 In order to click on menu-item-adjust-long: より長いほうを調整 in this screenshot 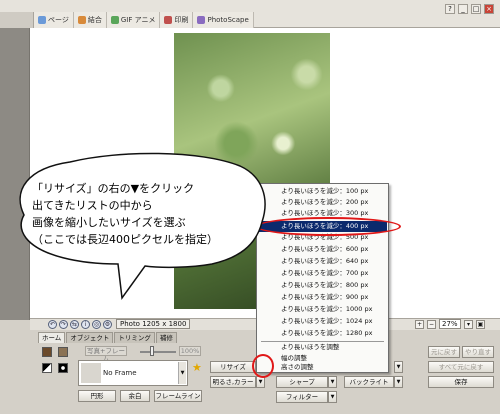, I will do `click(322, 347)`.